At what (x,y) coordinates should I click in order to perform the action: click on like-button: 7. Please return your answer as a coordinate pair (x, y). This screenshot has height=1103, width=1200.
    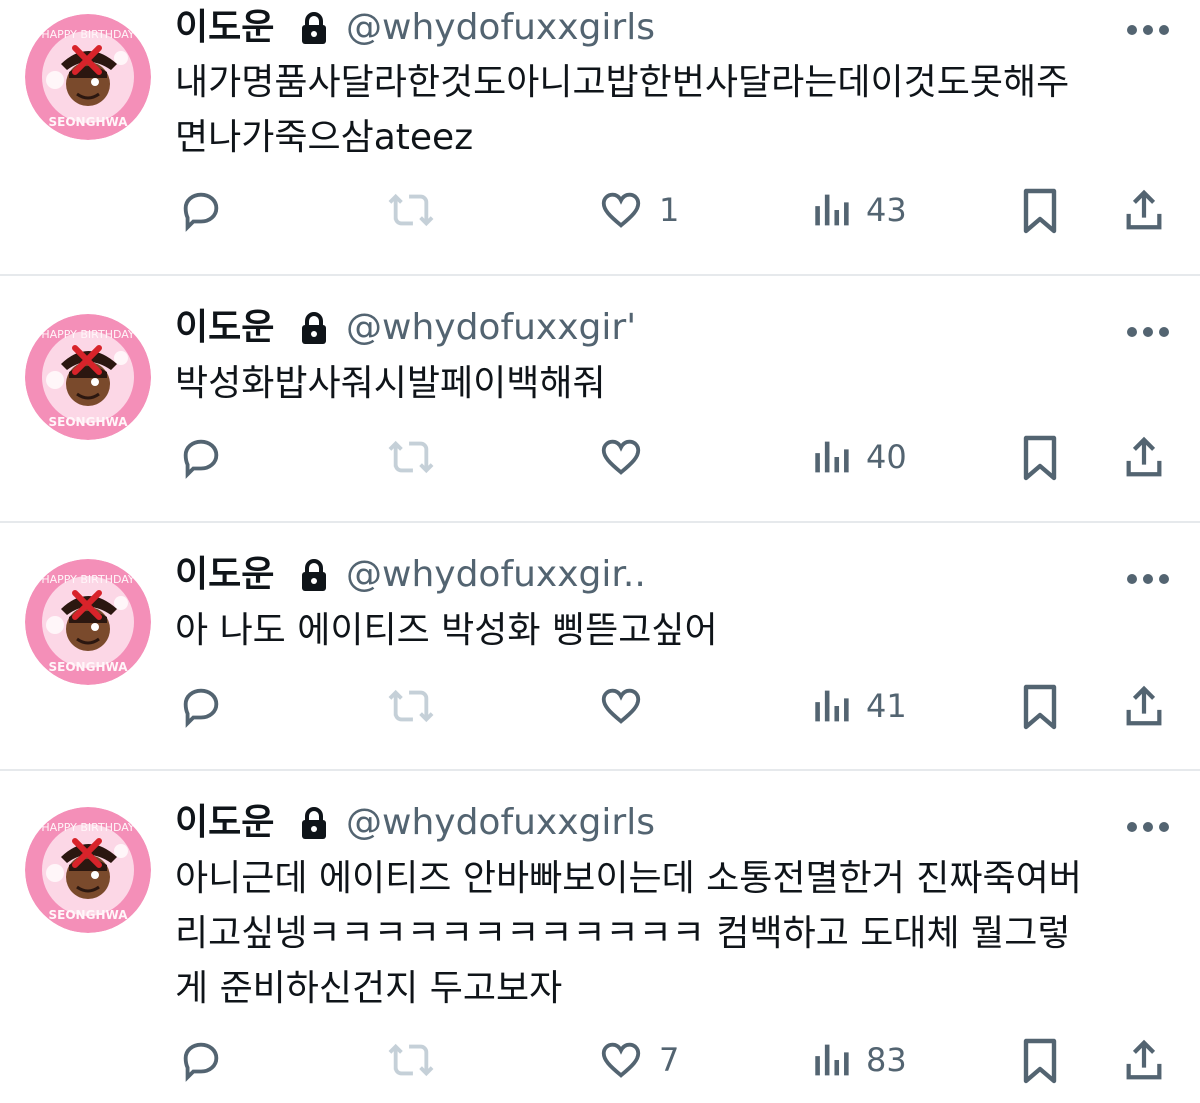
    Looking at the image, I should click on (638, 1060).